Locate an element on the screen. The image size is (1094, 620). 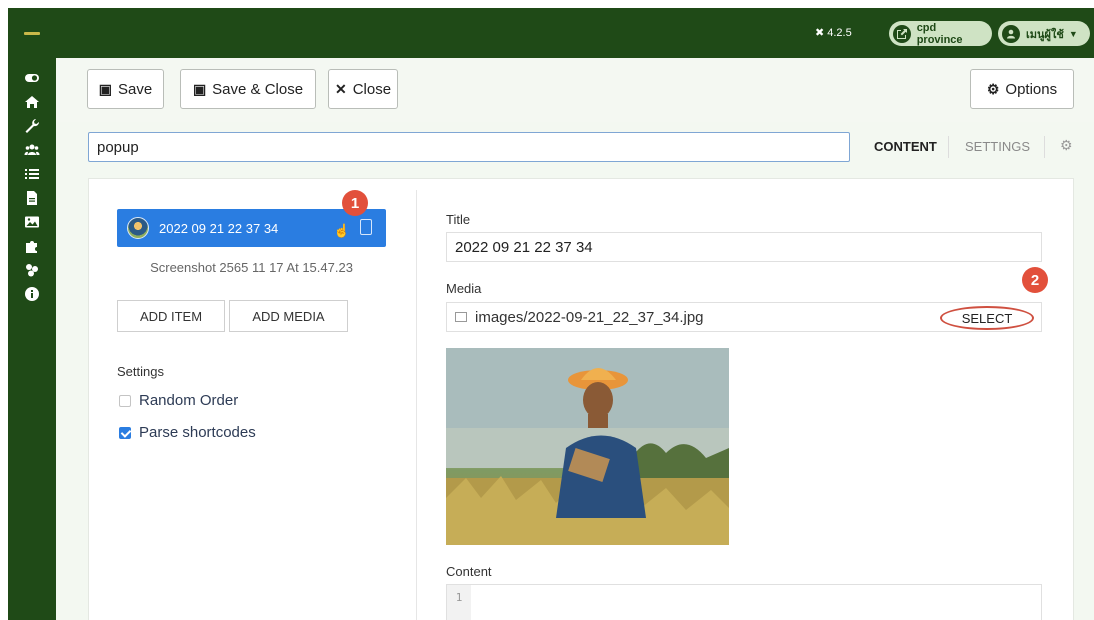
home-icon is located at coordinates (32, 102).